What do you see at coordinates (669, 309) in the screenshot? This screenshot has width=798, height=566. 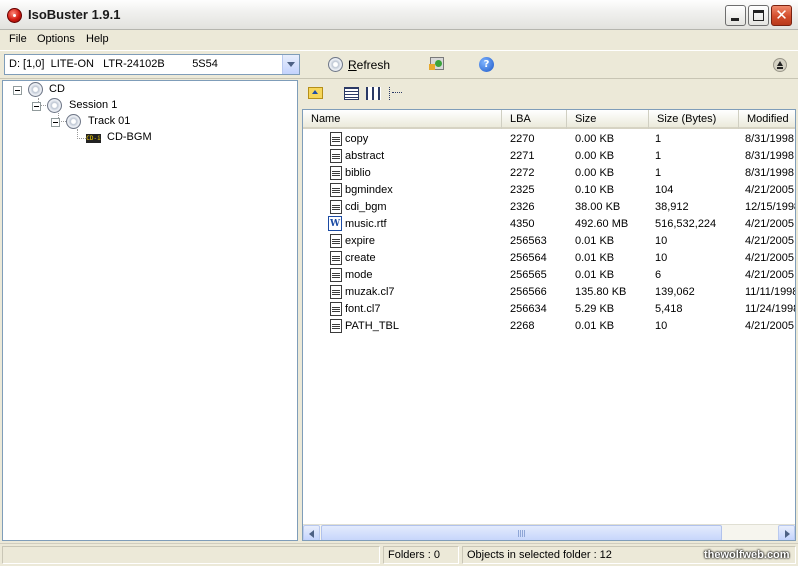 I see `cell-size-bytes: 5,418` at bounding box center [669, 309].